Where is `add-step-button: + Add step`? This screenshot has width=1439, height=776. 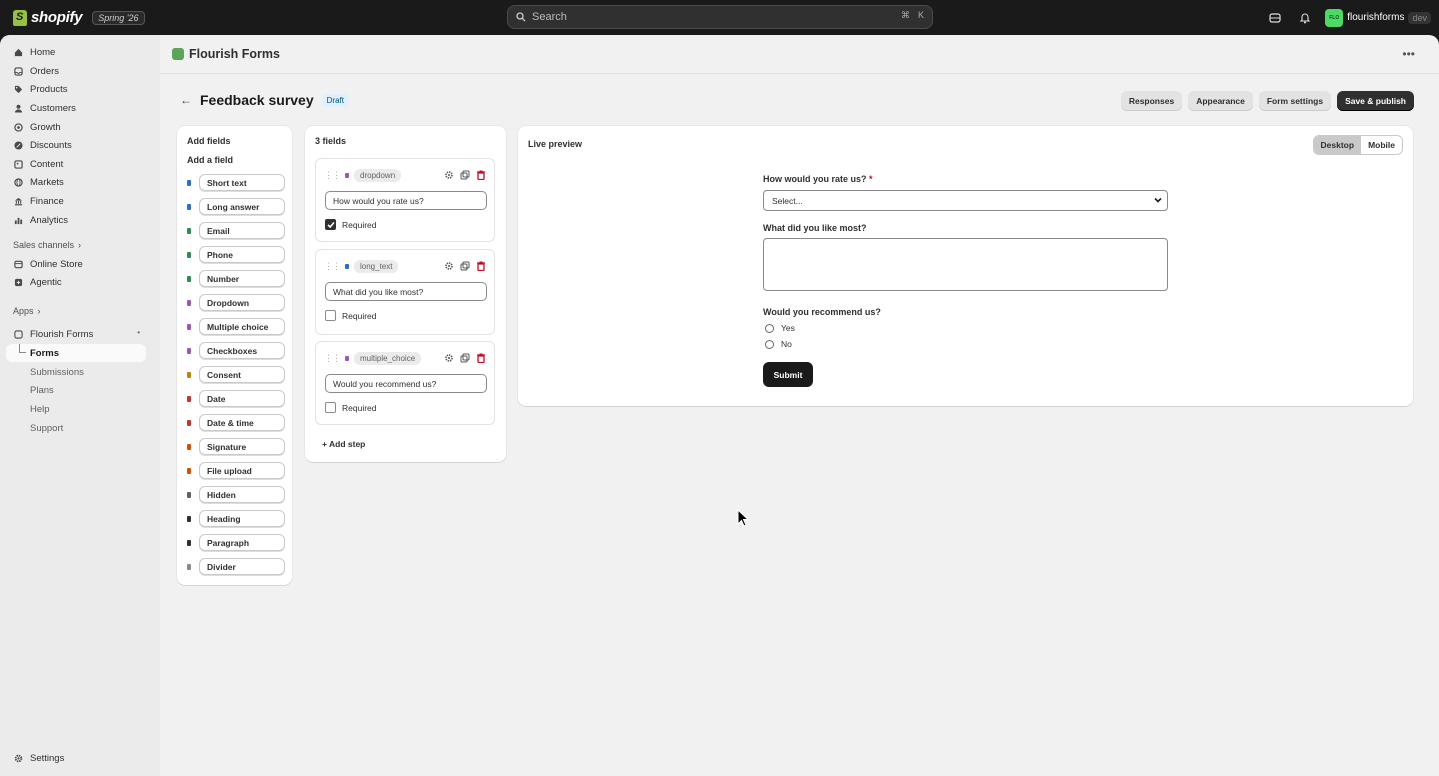
add-step-button: + Add step is located at coordinates (343, 444).